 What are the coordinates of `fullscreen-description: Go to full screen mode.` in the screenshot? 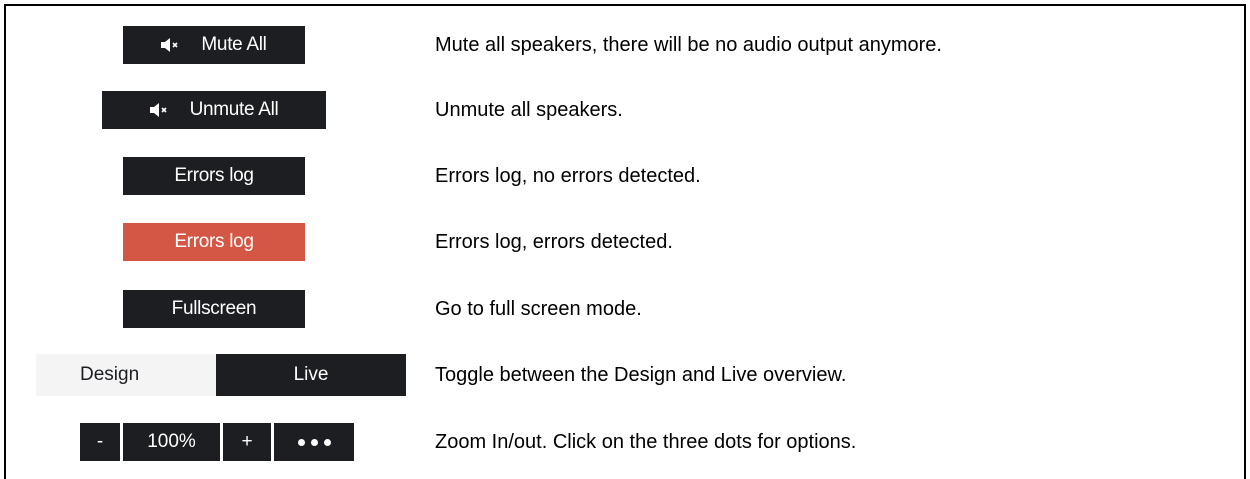 It's located at (538, 309).